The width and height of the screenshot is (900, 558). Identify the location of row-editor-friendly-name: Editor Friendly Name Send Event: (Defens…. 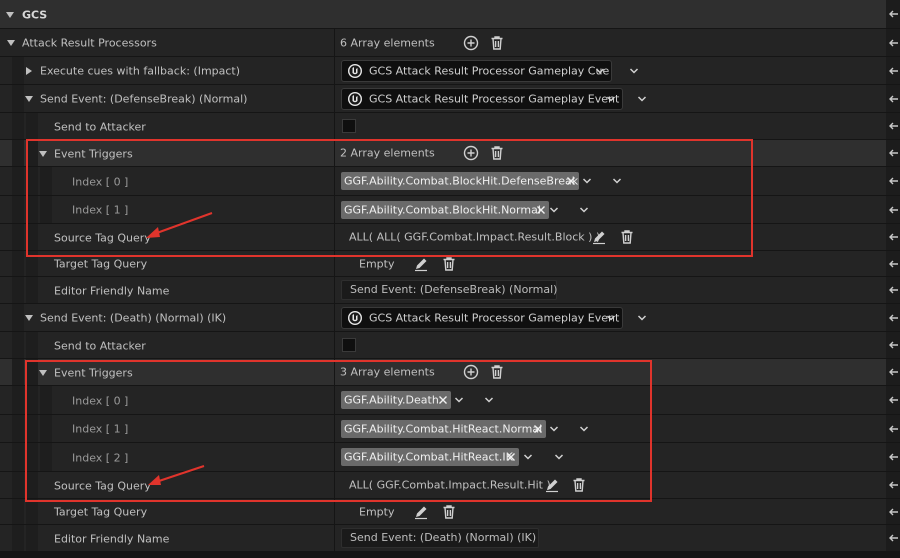
(450, 290).